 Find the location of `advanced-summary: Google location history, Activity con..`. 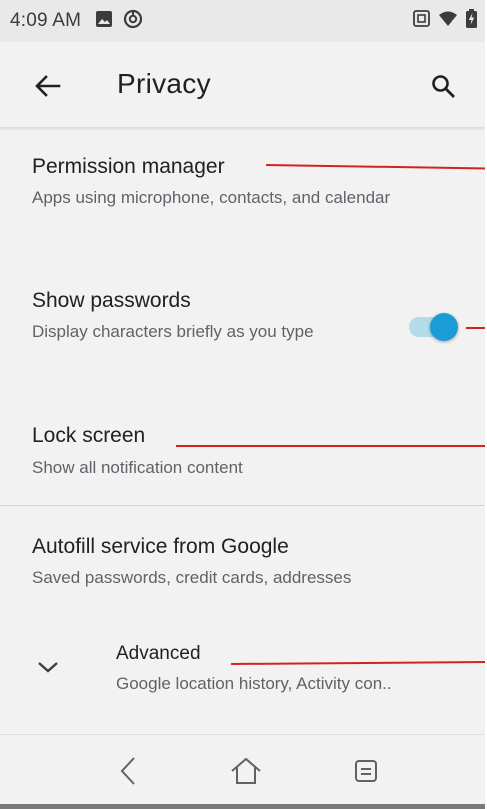

advanced-summary: Google location history, Activity con.. is located at coordinates (254, 683).